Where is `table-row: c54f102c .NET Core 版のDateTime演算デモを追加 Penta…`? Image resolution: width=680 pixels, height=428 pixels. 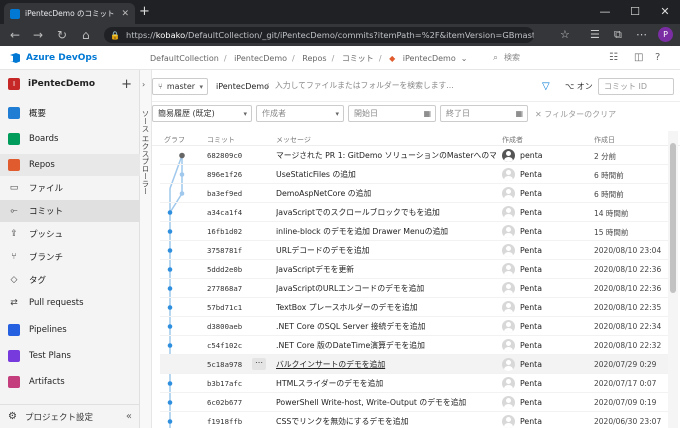 table-row: c54f102c .NET Core 版のDateTime演算デモを追加 Penta… is located at coordinates (414, 345).